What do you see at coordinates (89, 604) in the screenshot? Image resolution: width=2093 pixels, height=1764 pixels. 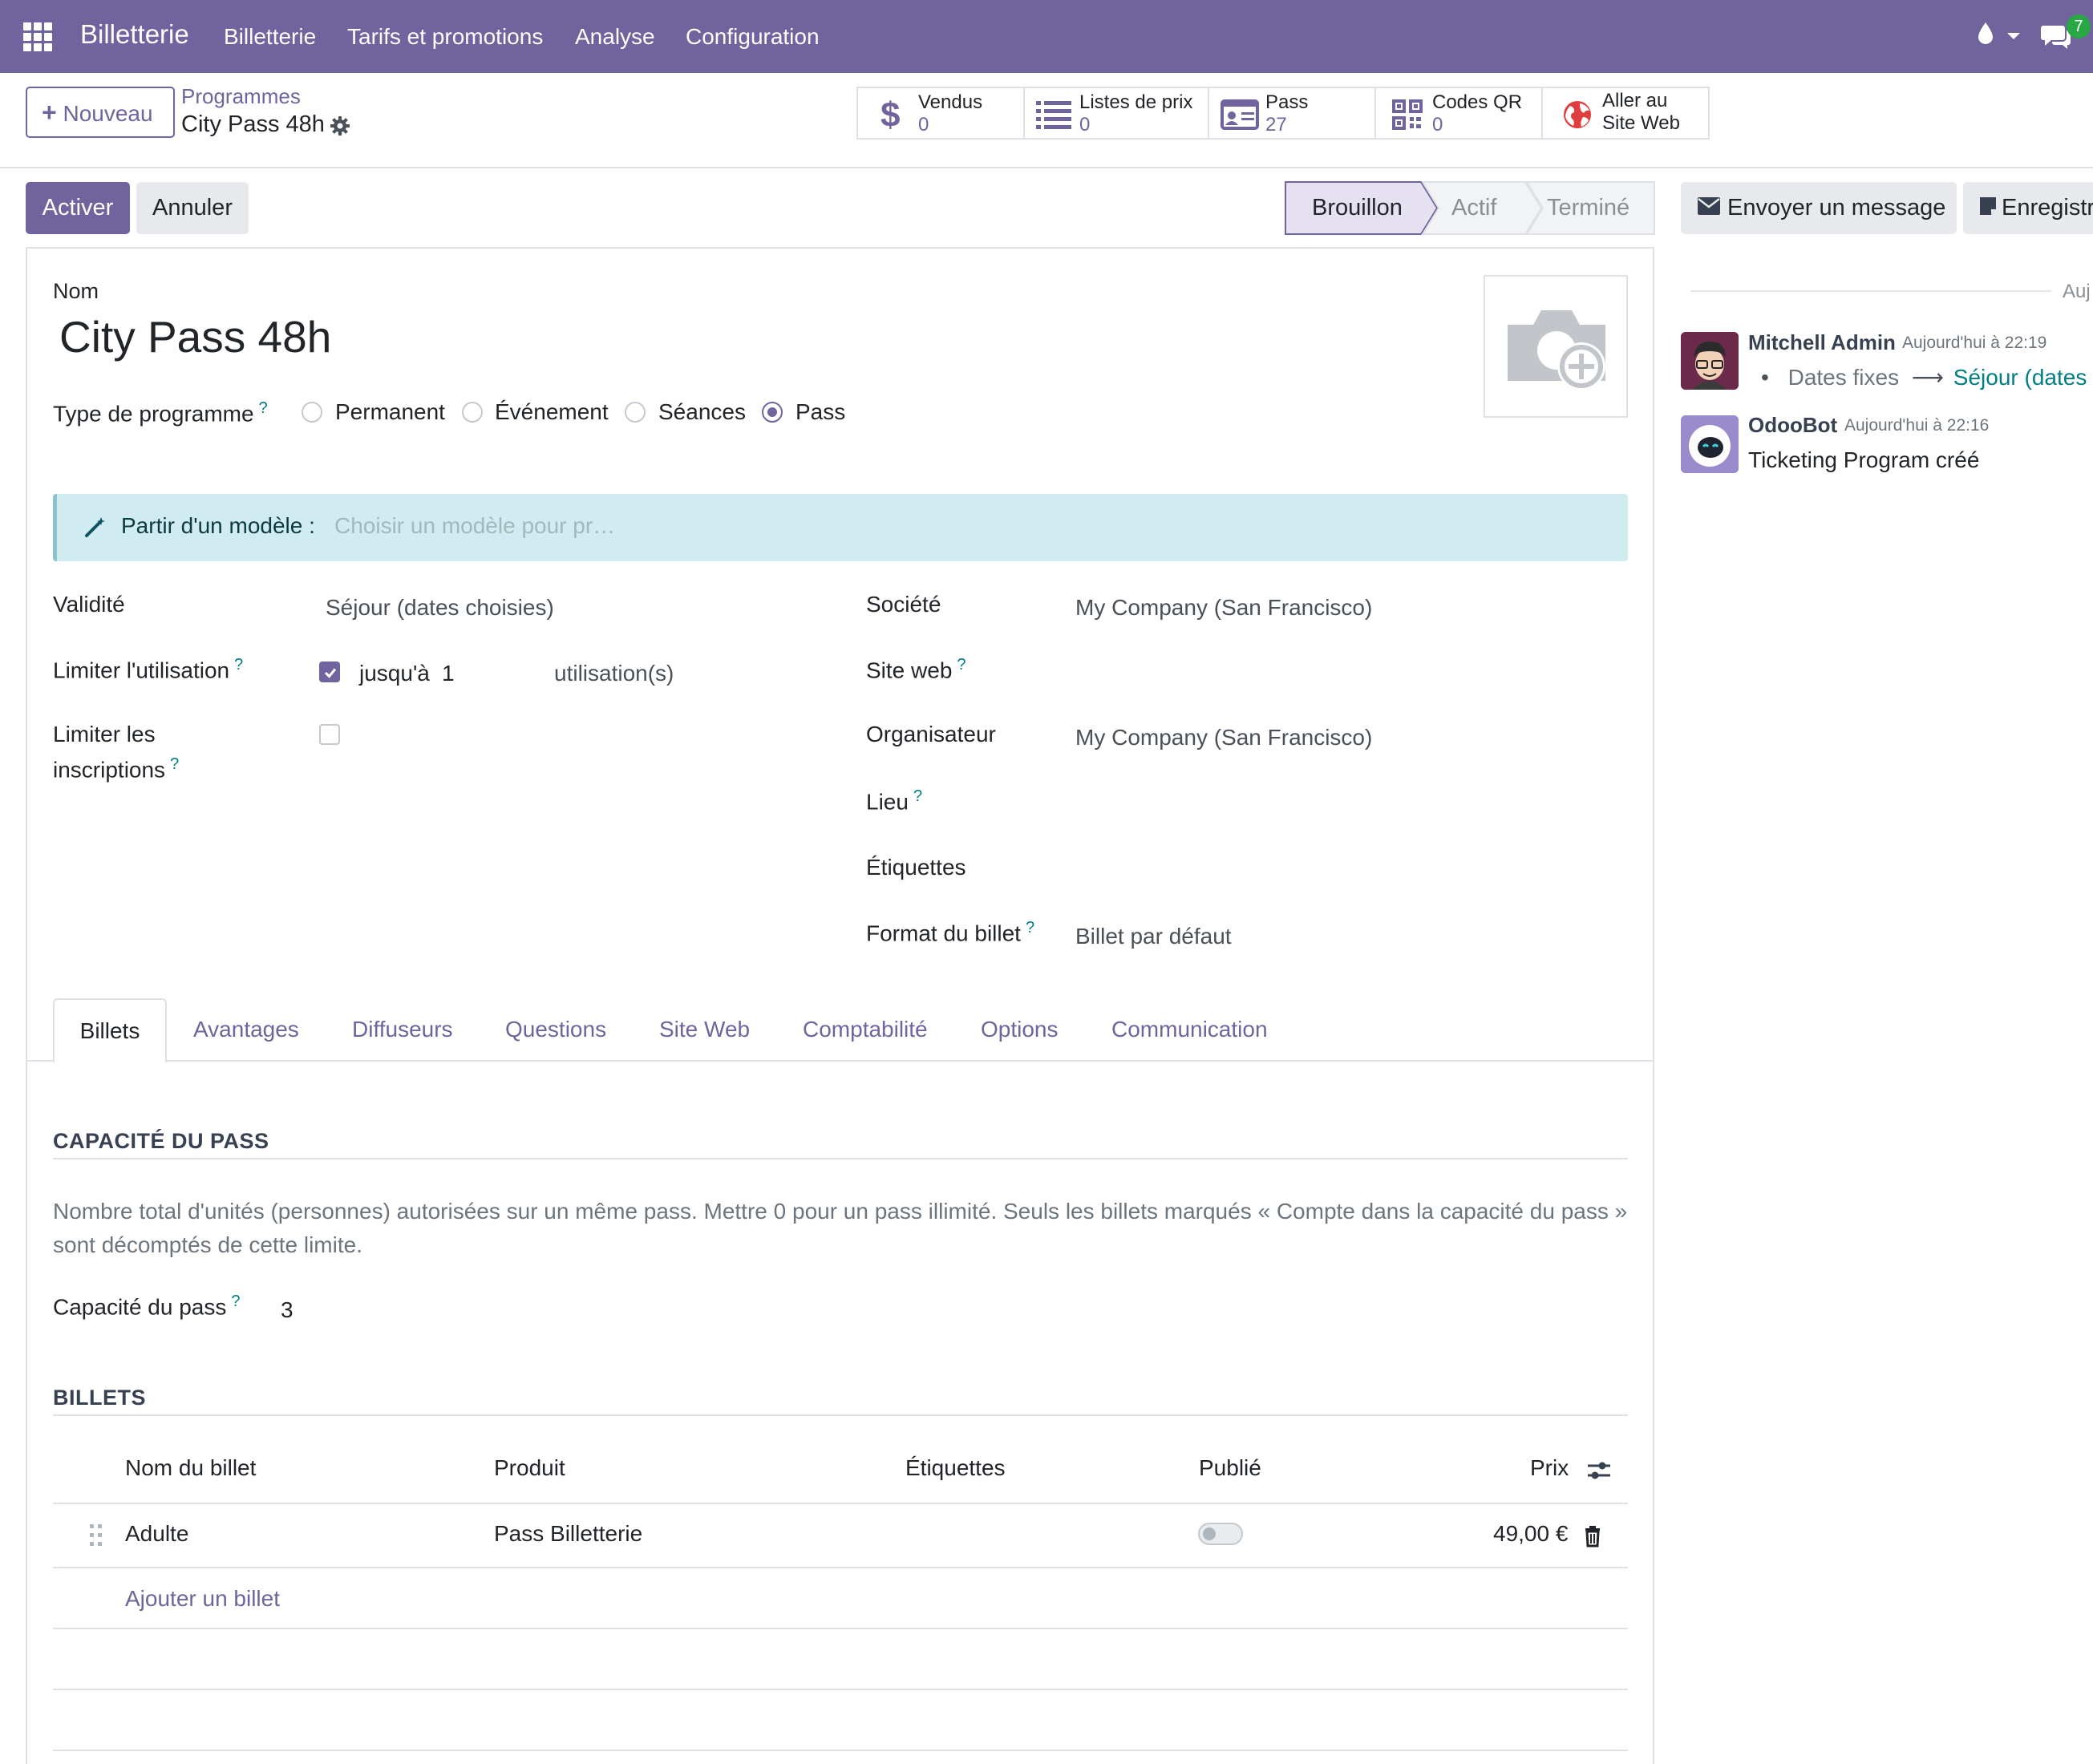 I see `validity-label: Validité` at bounding box center [89, 604].